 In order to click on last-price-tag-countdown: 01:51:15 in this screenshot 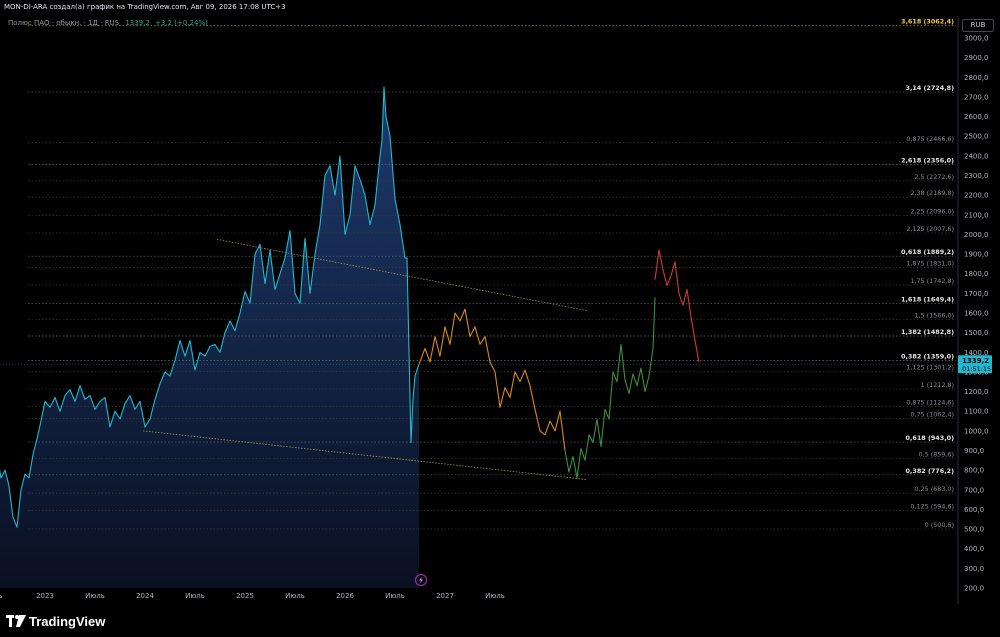, I will do `click(976, 369)`.